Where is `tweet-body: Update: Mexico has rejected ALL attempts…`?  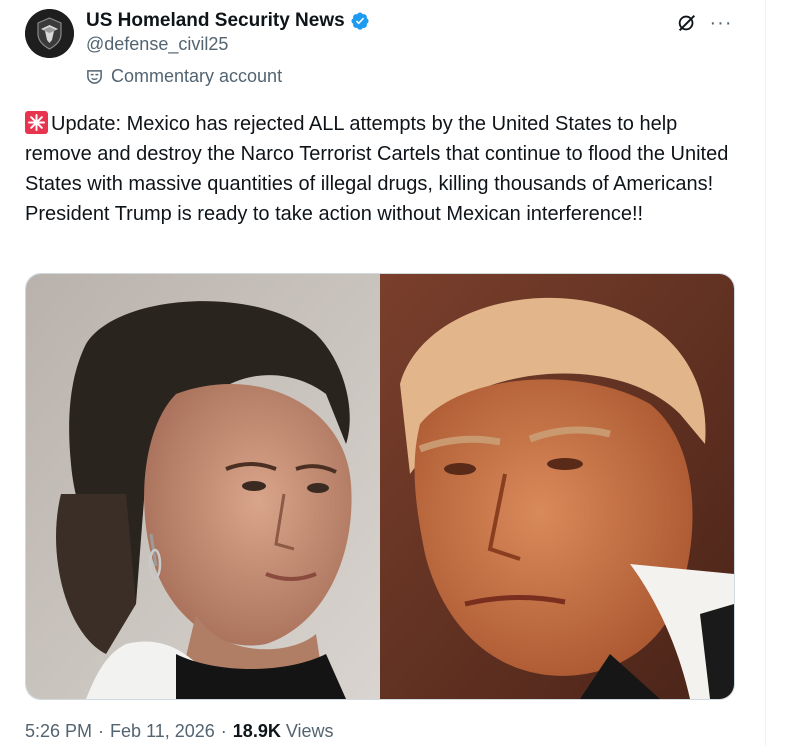
tweet-body: Update: Mexico has rejected ALL attempts… is located at coordinates (379, 169).